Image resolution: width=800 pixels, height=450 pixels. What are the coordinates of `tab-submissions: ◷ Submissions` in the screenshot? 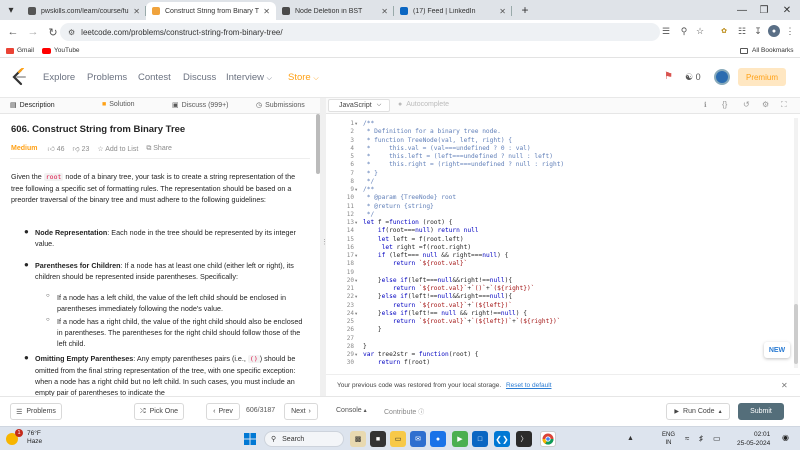 It's located at (280, 105).